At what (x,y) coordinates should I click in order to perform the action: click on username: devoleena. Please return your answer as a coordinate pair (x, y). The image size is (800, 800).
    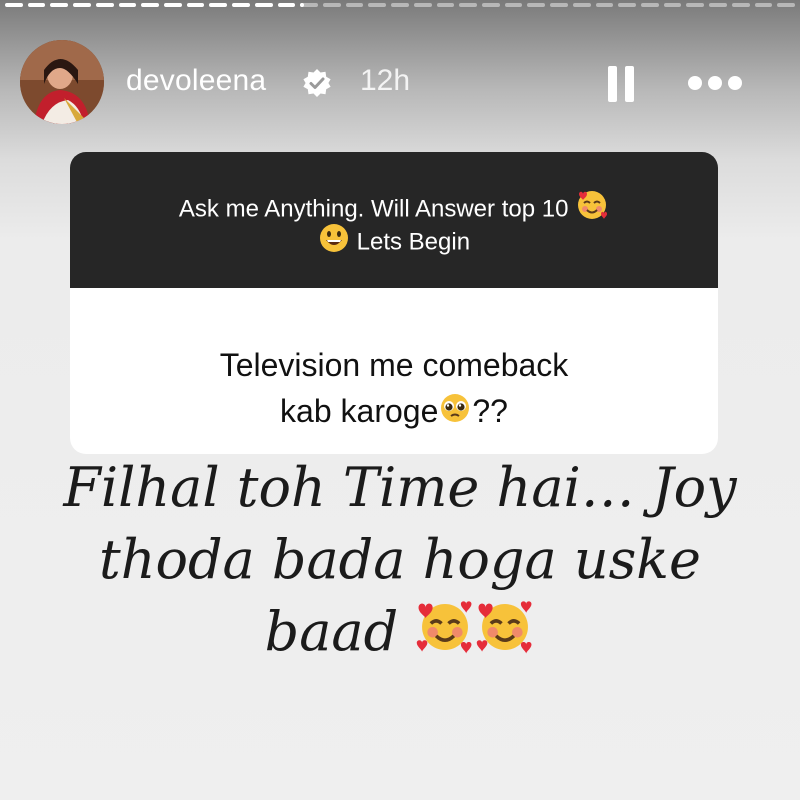
    Looking at the image, I should click on (196, 81).